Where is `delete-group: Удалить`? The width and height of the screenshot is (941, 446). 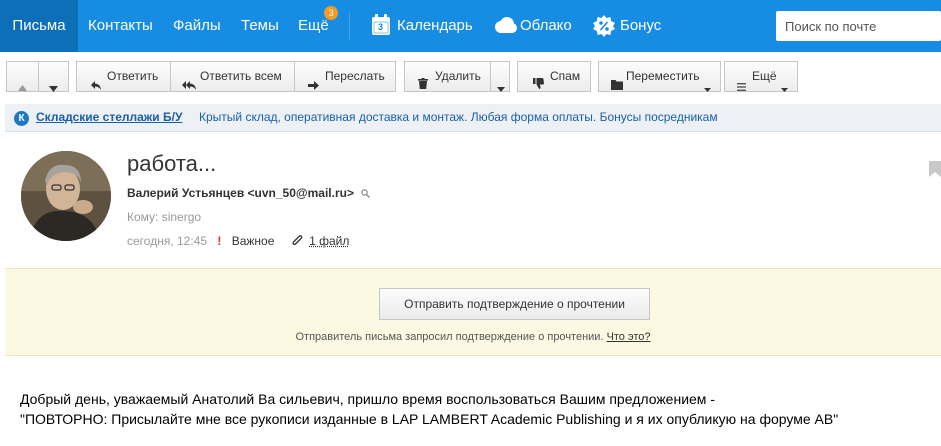
delete-group: Удалить is located at coordinates (457, 76).